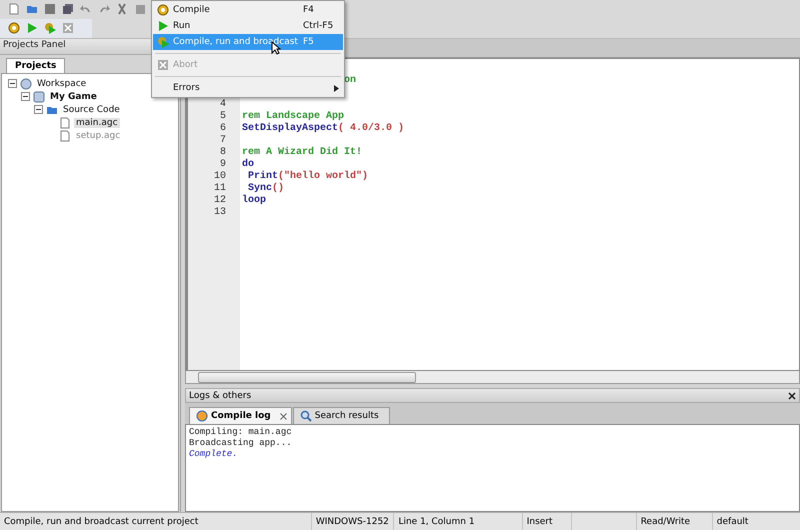 This screenshot has height=530, width=800. What do you see at coordinates (539, 521) in the screenshot?
I see `status-field: Insert` at bounding box center [539, 521].